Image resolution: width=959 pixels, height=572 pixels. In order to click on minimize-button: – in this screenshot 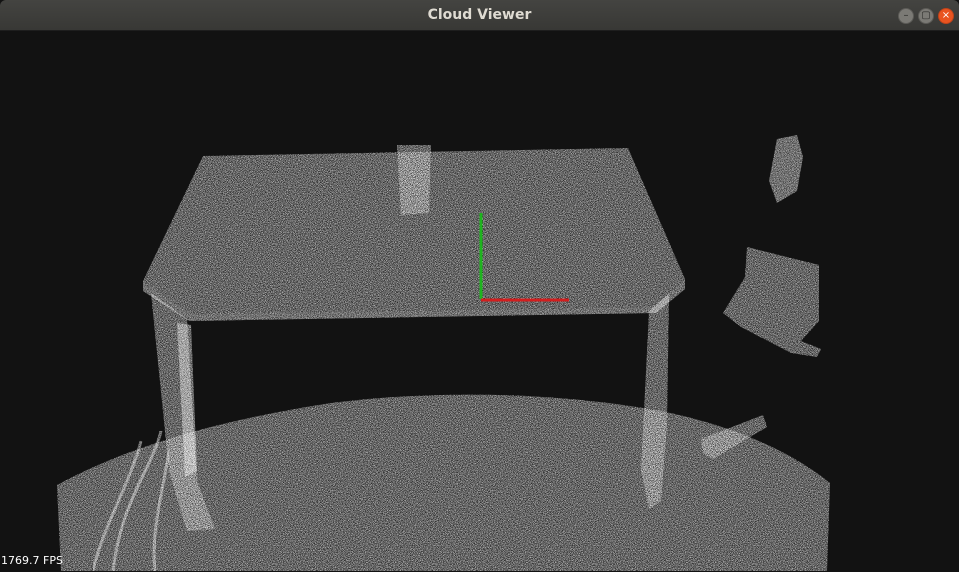, I will do `click(906, 16)`.